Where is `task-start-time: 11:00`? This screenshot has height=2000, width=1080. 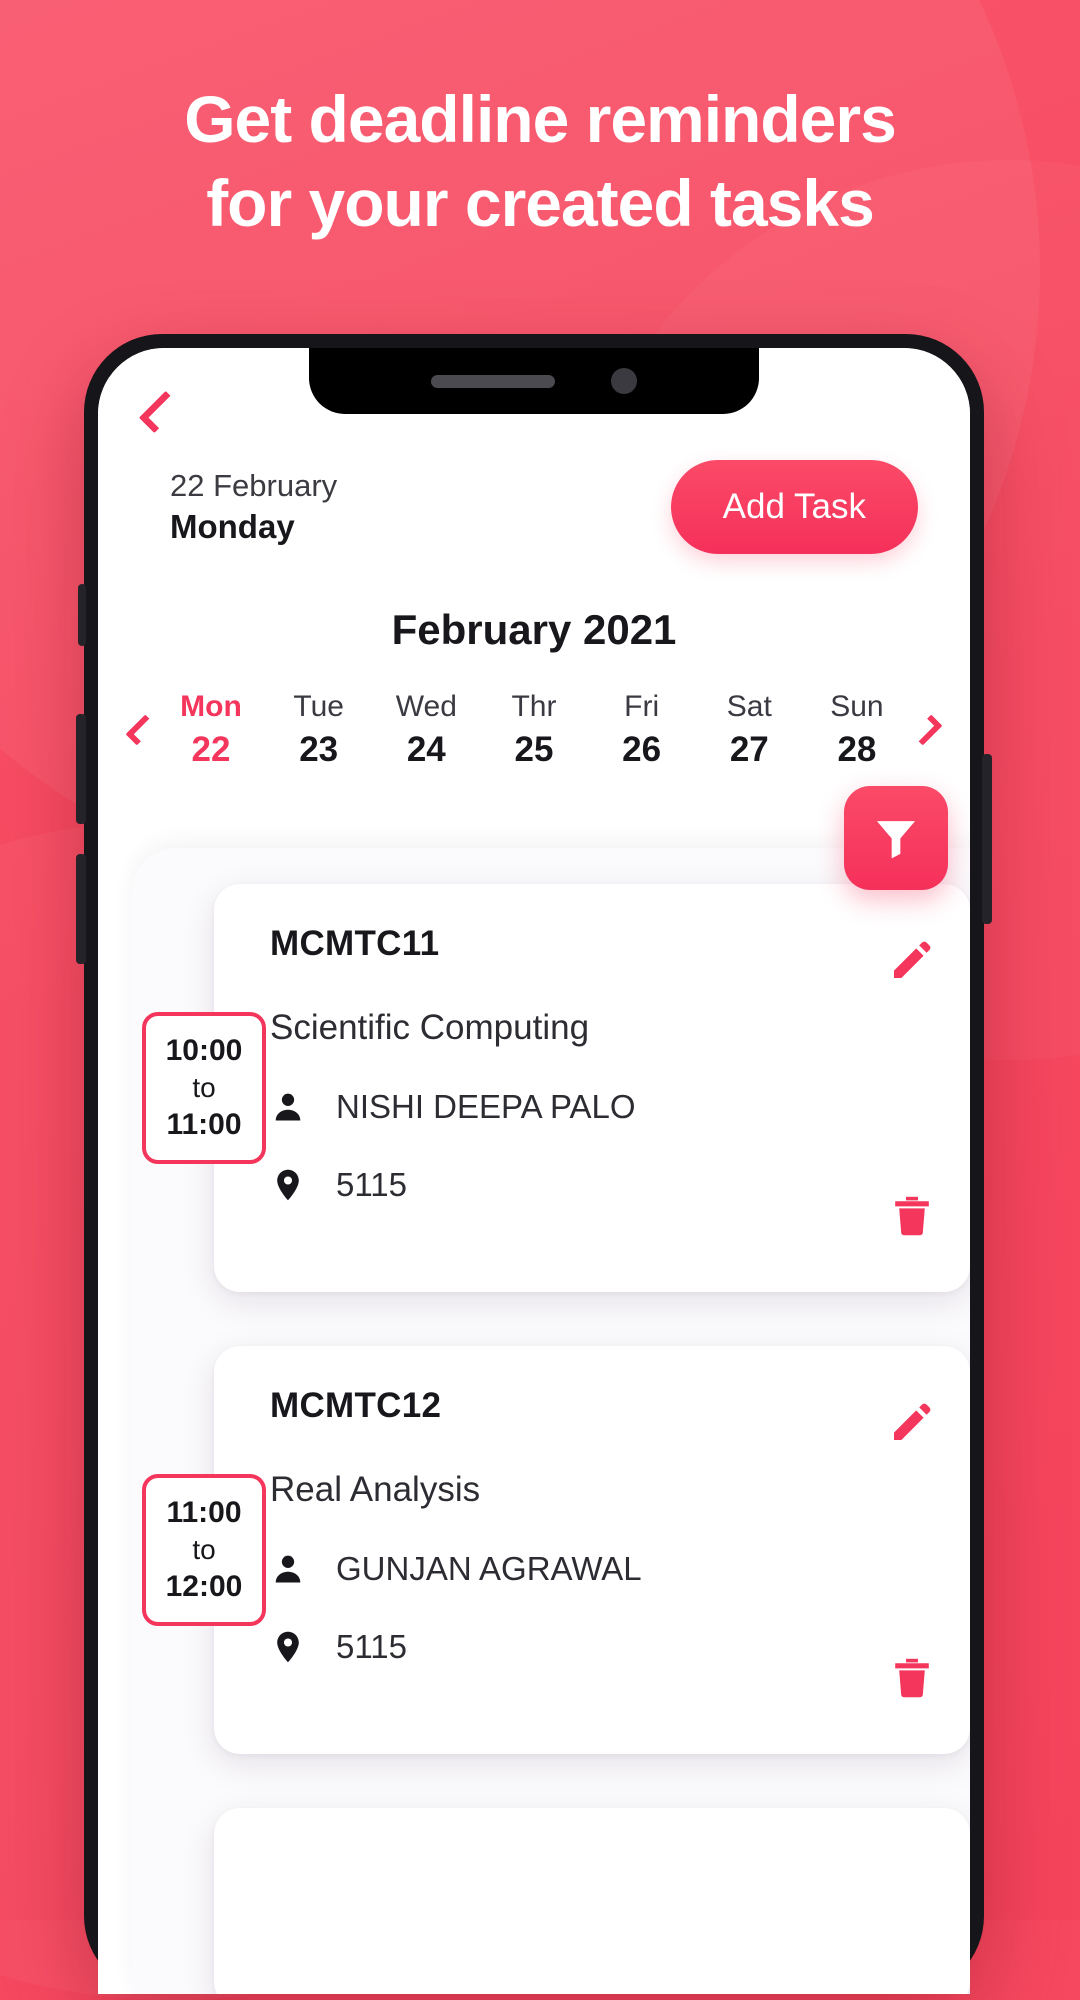 task-start-time: 11:00 is located at coordinates (204, 1512).